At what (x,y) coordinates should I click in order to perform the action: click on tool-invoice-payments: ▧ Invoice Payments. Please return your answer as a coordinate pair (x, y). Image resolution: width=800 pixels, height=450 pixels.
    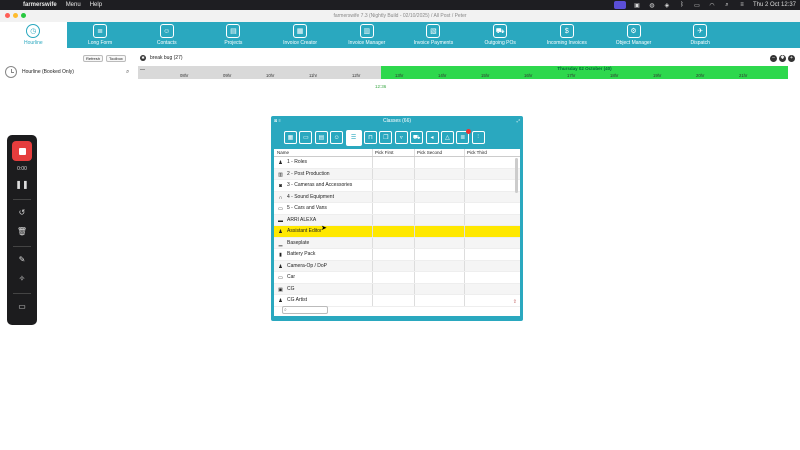
    Looking at the image, I should click on (433, 35).